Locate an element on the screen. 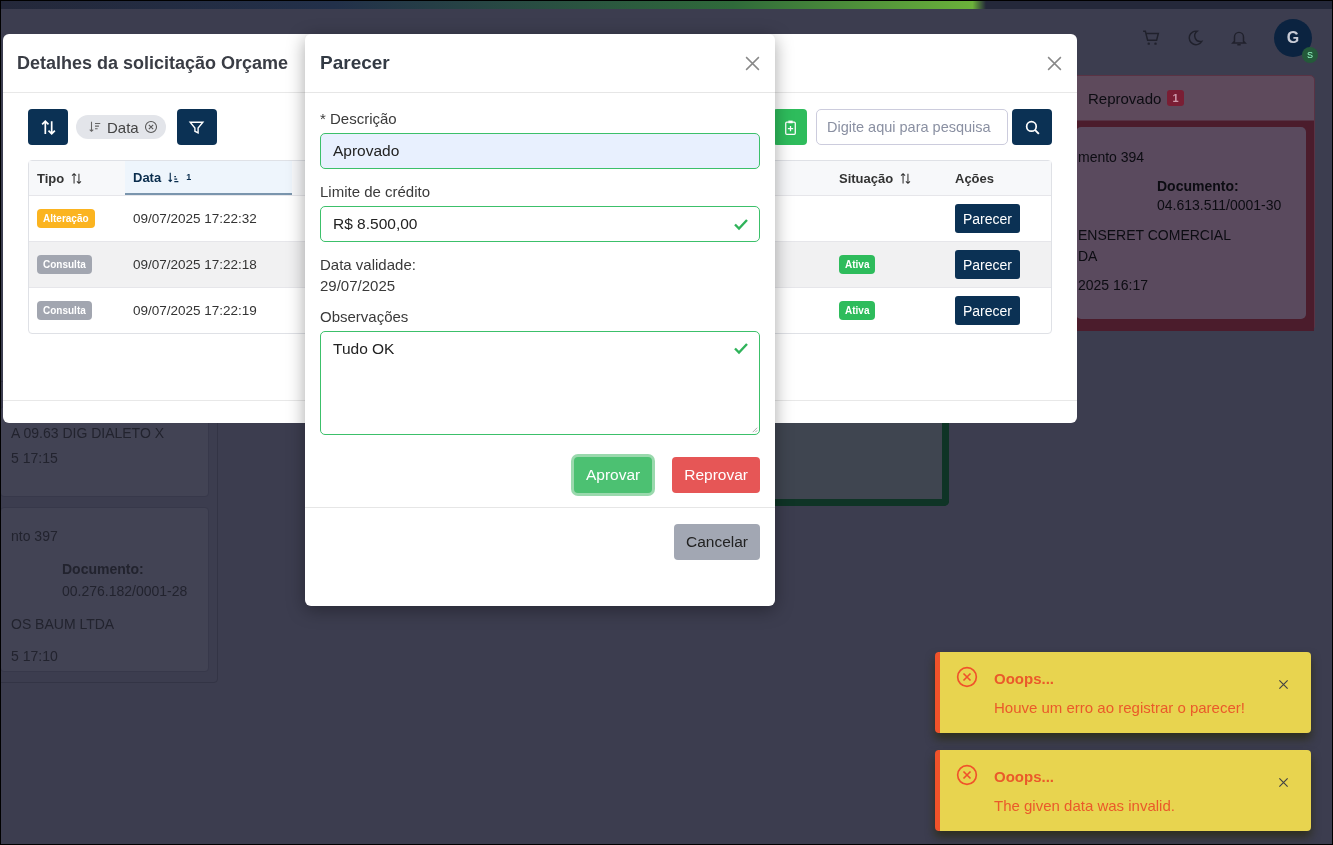 The image size is (1333, 845). table-cell: 09/07/2025 17:22:19 is located at coordinates (195, 310).